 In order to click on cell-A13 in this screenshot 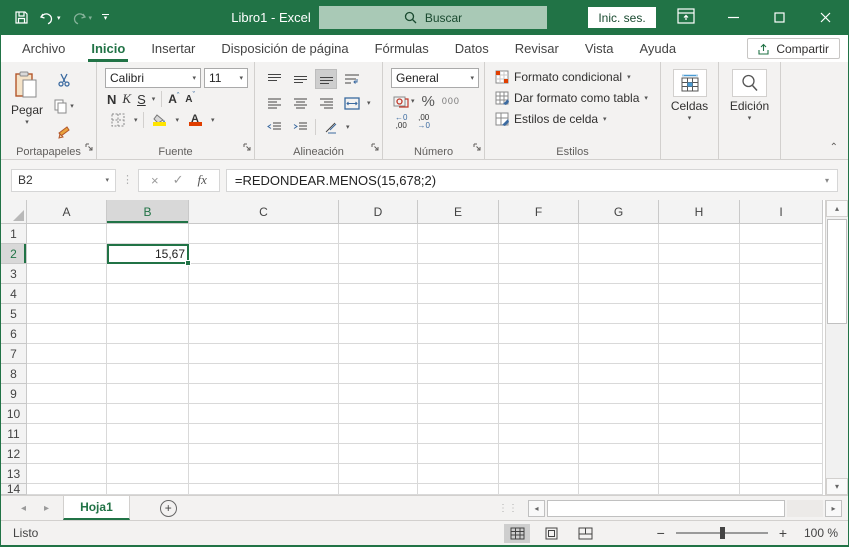, I will do `click(67, 474)`.